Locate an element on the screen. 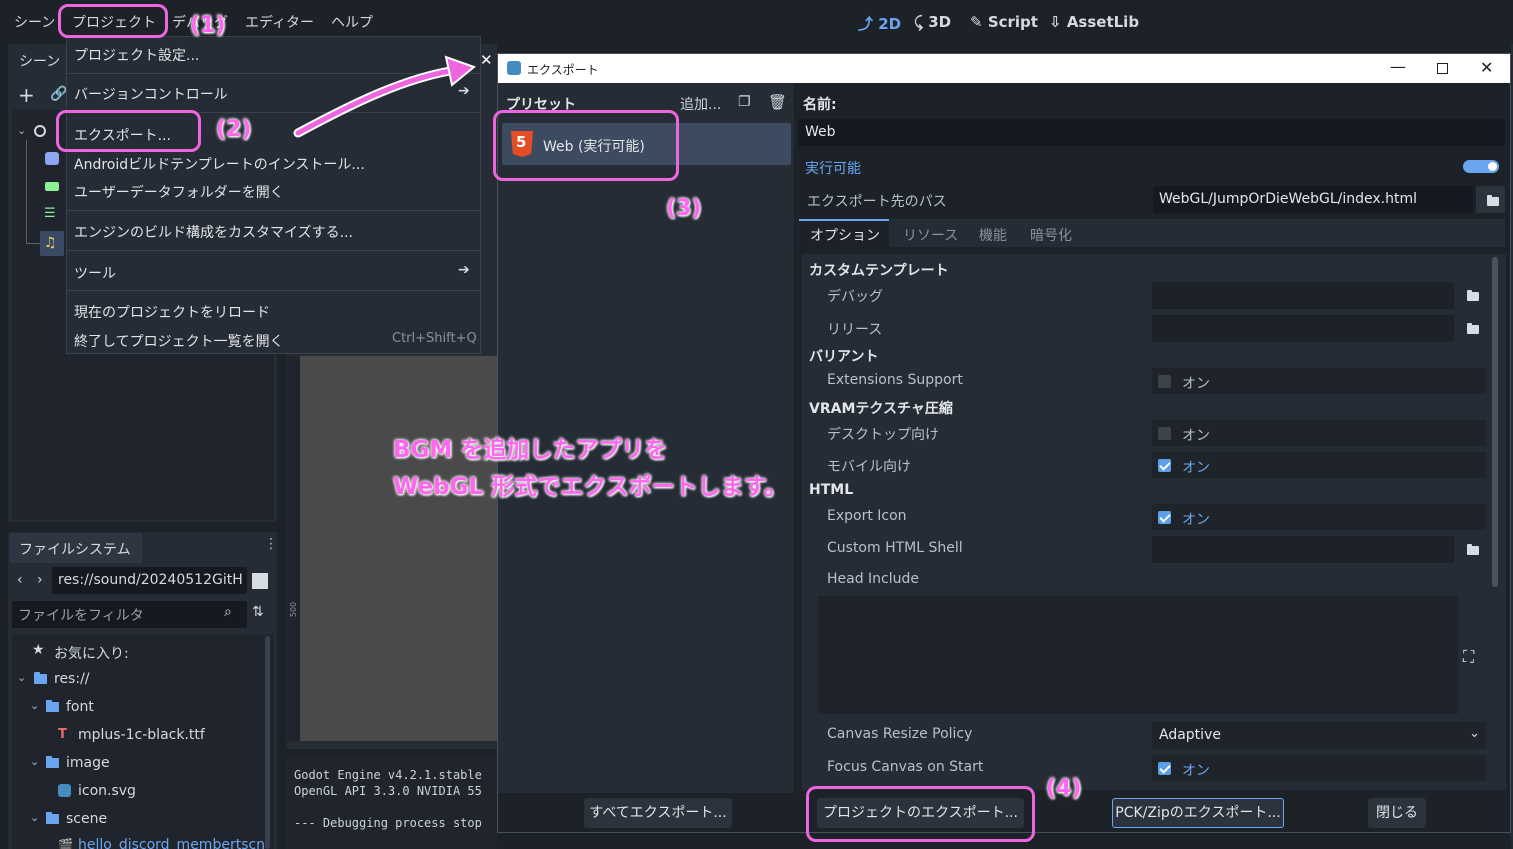  scene-dock-tab: シーン is located at coordinates (39, 61).